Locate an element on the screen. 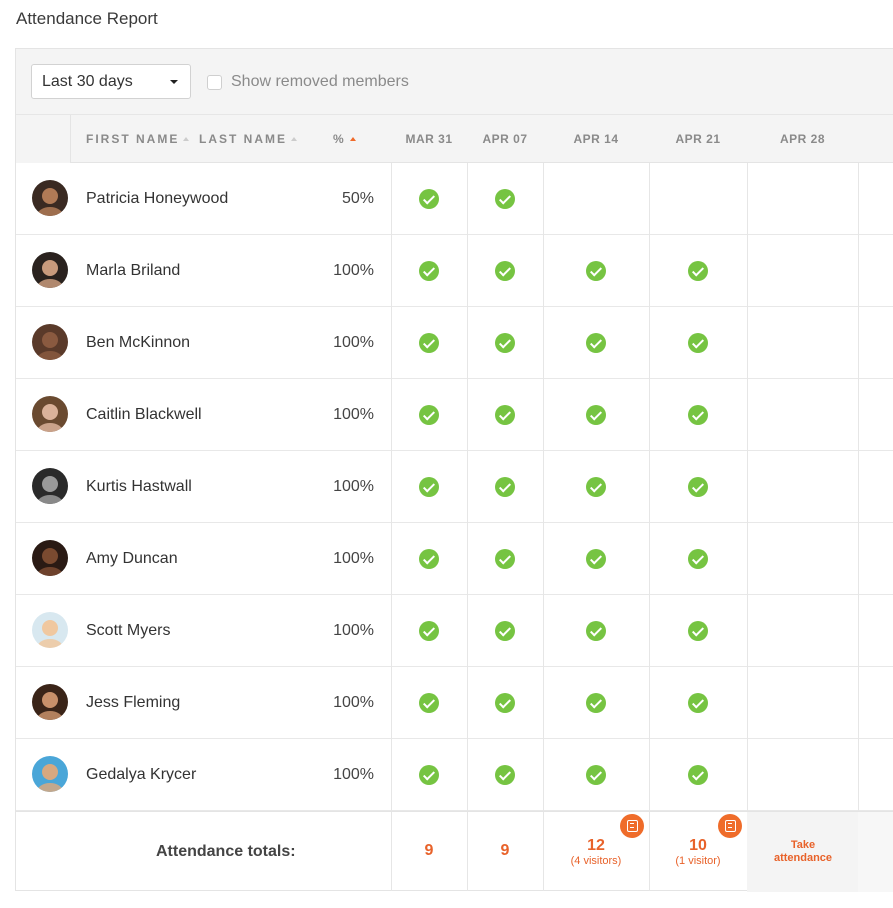 The image size is (893, 908). show-removed-label: Show removed members is located at coordinates (320, 81).